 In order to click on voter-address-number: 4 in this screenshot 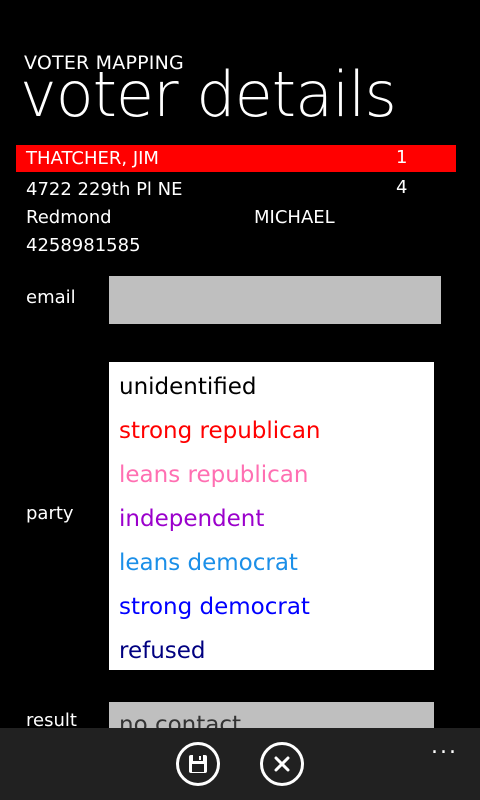, I will do `click(402, 187)`.